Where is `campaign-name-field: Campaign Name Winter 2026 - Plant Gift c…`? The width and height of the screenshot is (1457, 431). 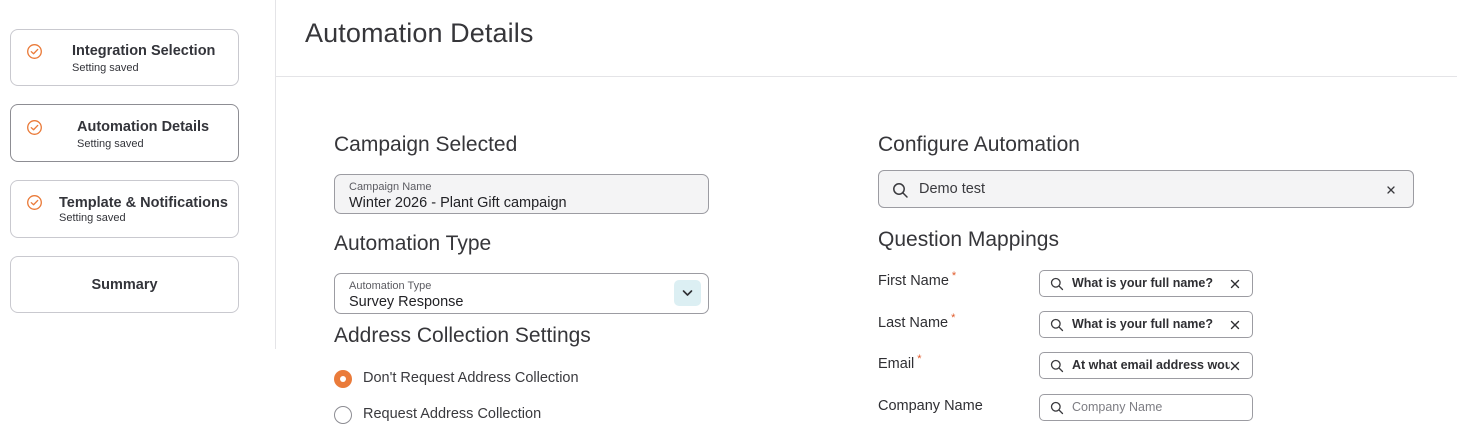
campaign-name-field: Campaign Name Winter 2026 - Plant Gift c… is located at coordinates (521, 194).